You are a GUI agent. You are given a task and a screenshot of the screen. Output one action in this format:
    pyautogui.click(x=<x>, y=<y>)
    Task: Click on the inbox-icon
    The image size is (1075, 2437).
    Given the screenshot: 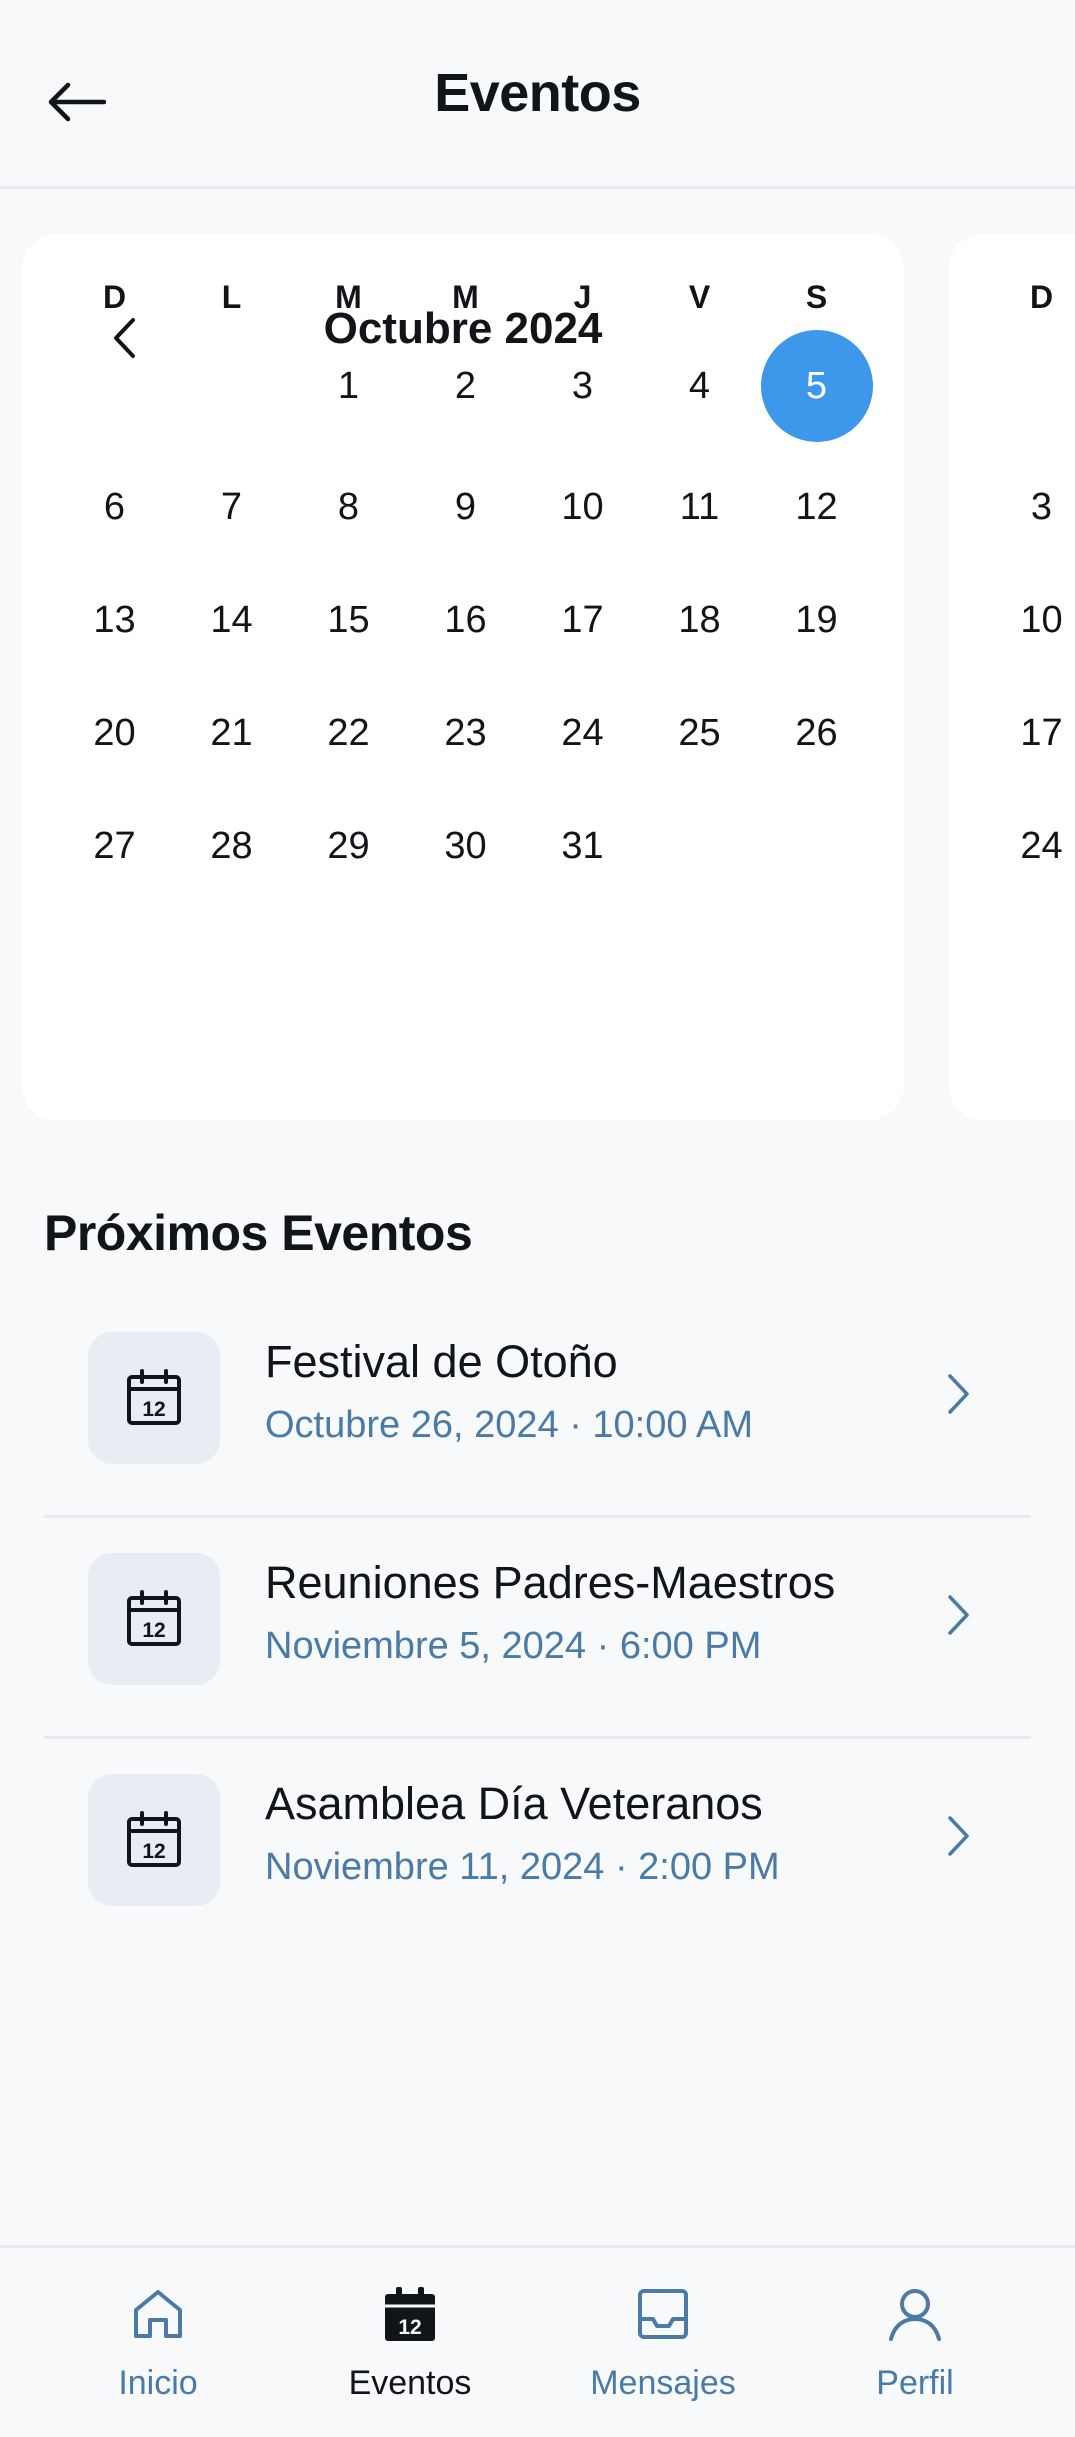 What is the action you would take?
    pyautogui.click(x=663, y=2314)
    